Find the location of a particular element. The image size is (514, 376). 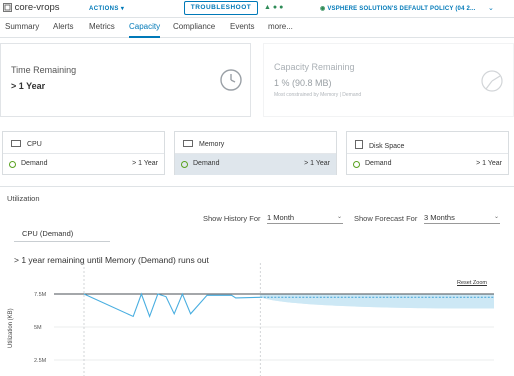

y-tick-label: 5M is located at coordinates (38, 328).